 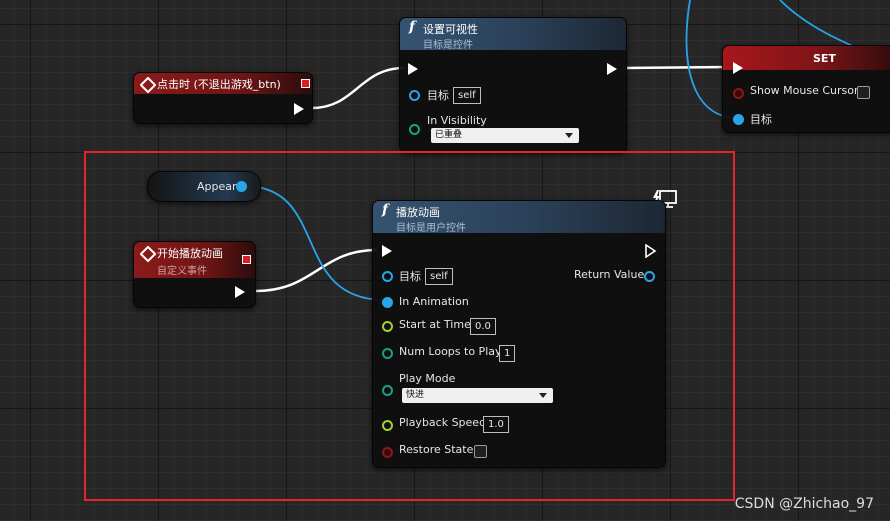 What do you see at coordinates (450, 29) in the screenshot?
I see `node-title: 设置可视性` at bounding box center [450, 29].